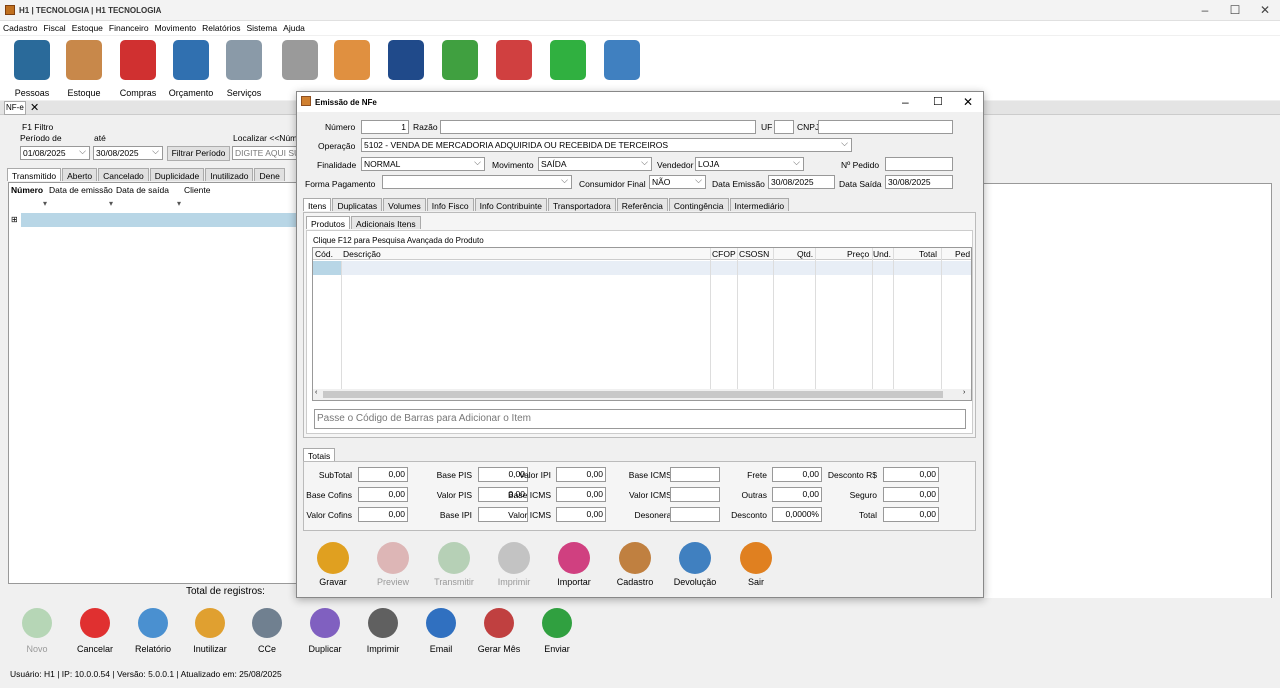  Describe the element at coordinates (333, 568) in the screenshot. I see `gravar-button: Gravar` at that location.